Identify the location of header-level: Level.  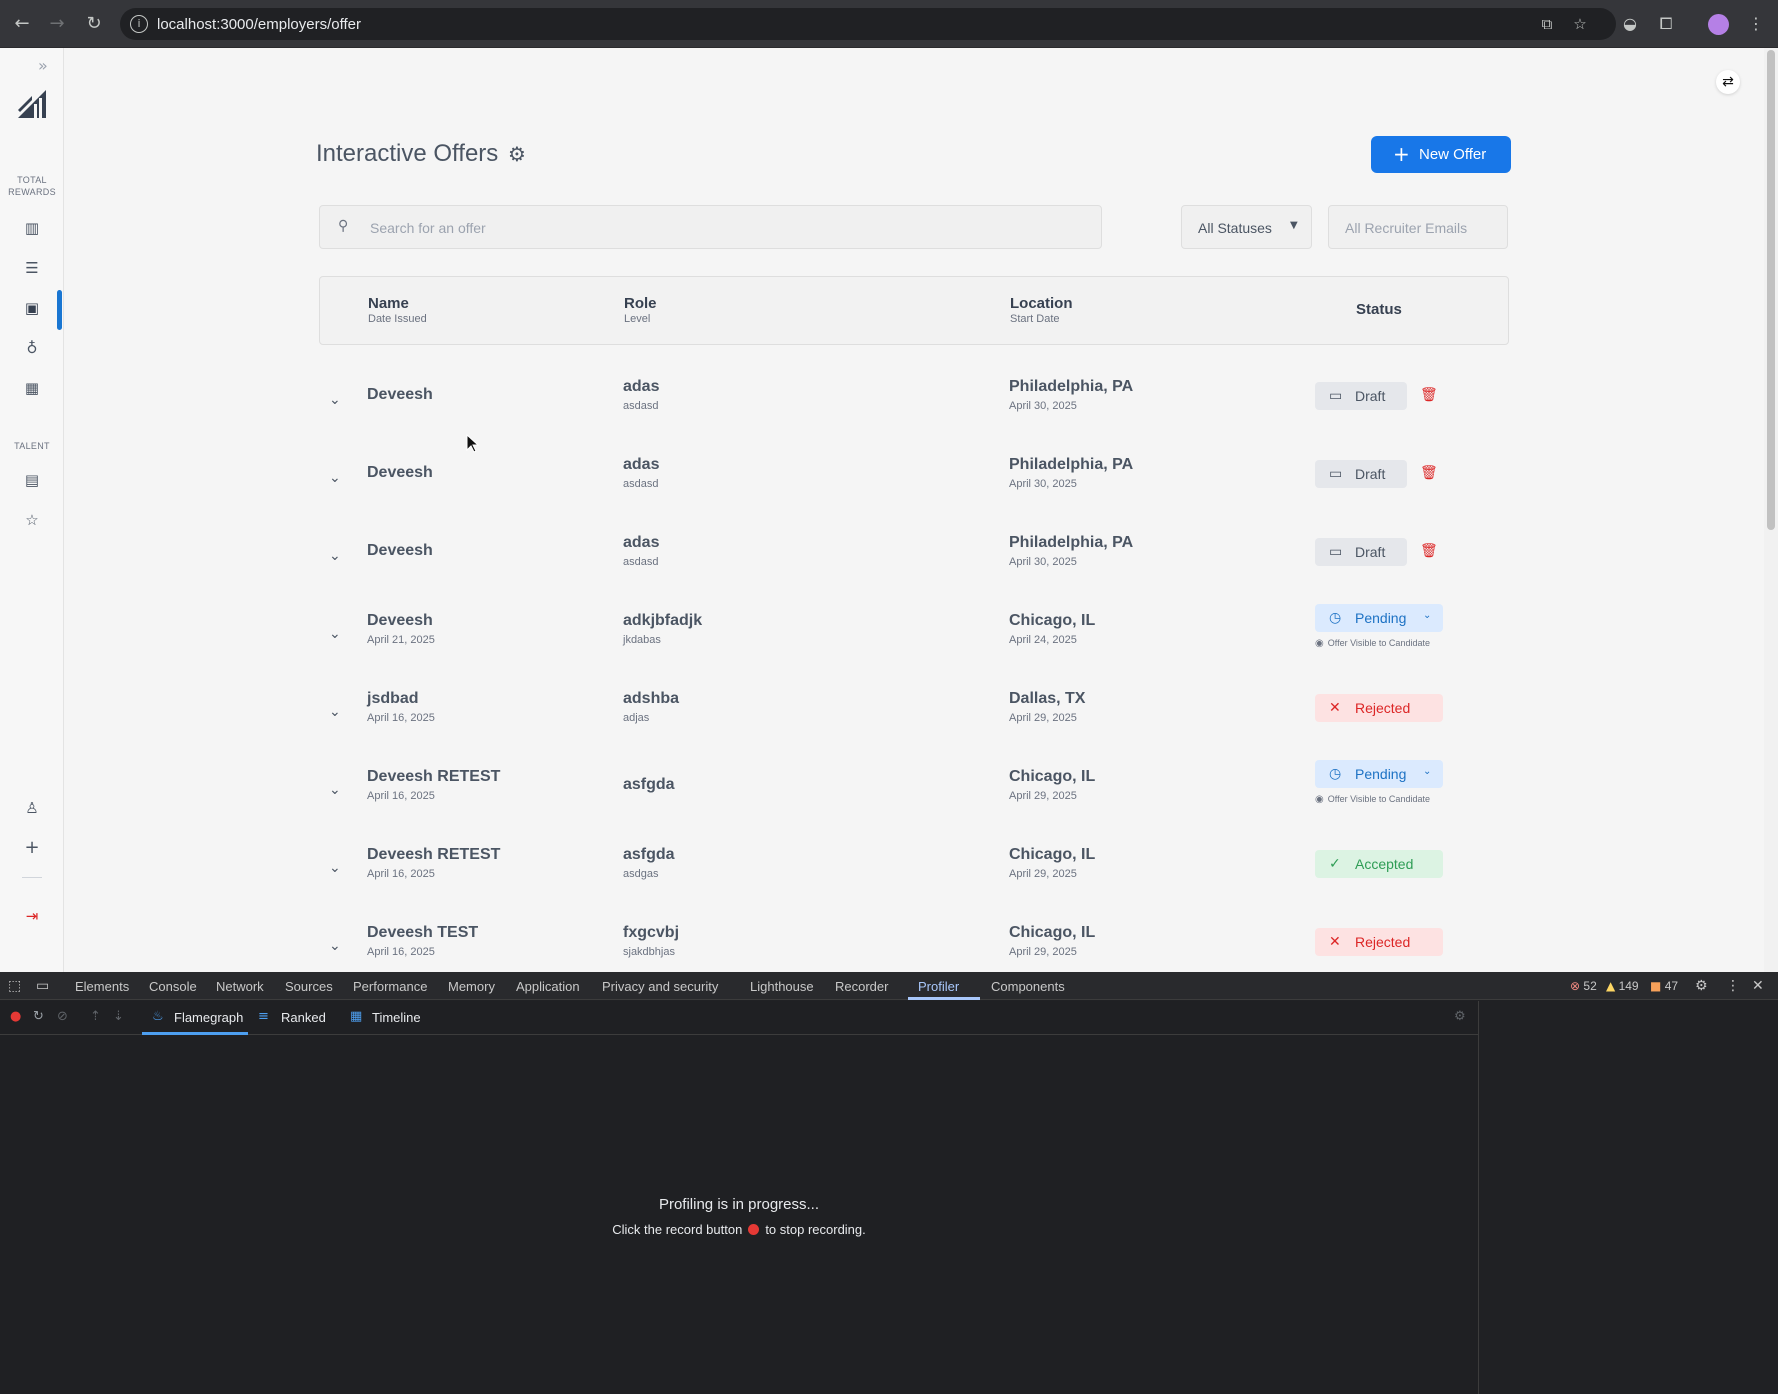
(637, 319).